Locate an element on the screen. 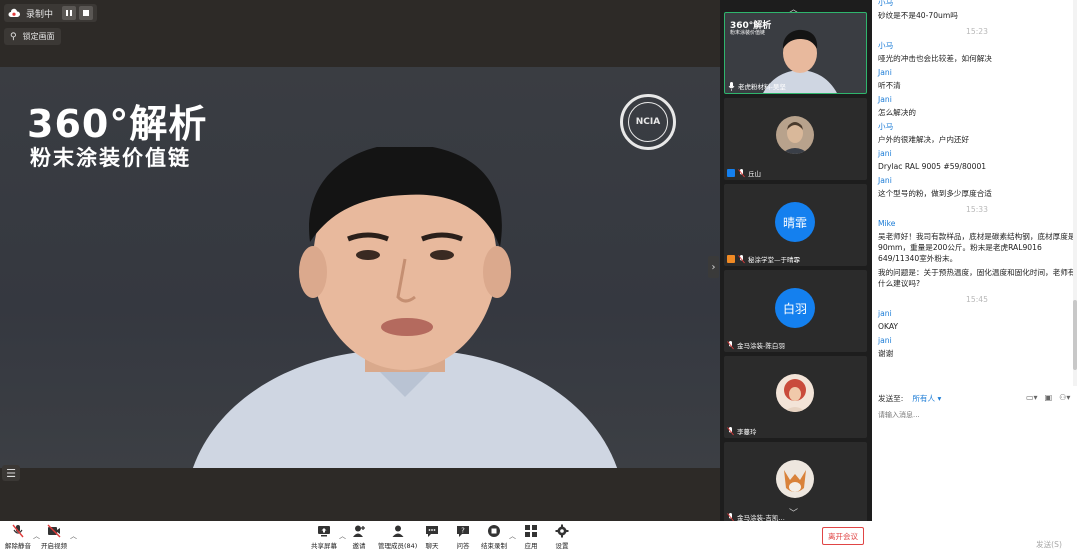 The width and height of the screenshot is (1080, 551). ncia-logo: NCIA is located at coordinates (648, 122).